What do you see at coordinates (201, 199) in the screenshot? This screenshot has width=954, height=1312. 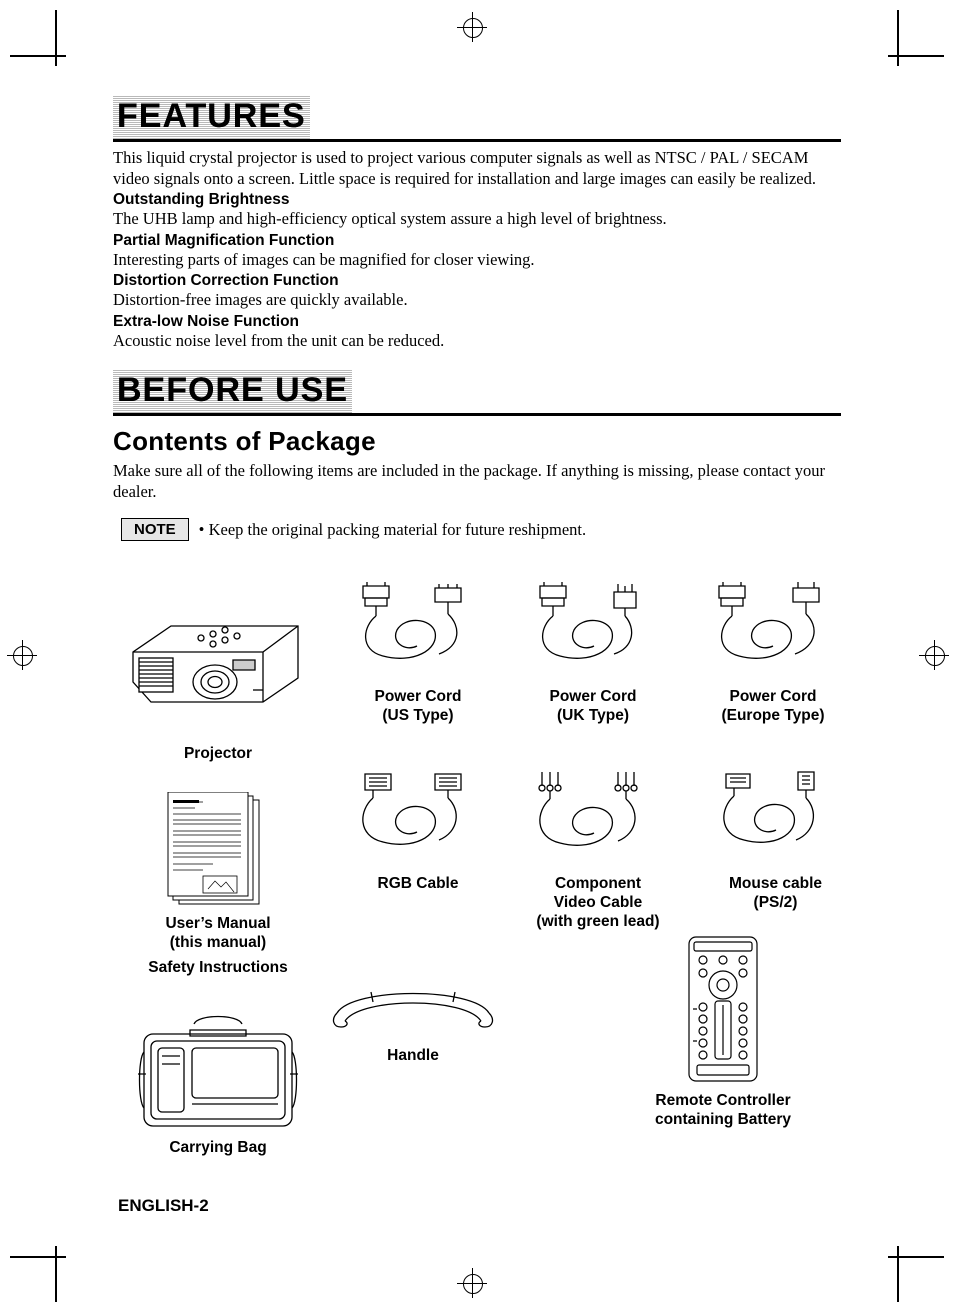 I see `feature-head-0: Outstanding Brightness` at bounding box center [201, 199].